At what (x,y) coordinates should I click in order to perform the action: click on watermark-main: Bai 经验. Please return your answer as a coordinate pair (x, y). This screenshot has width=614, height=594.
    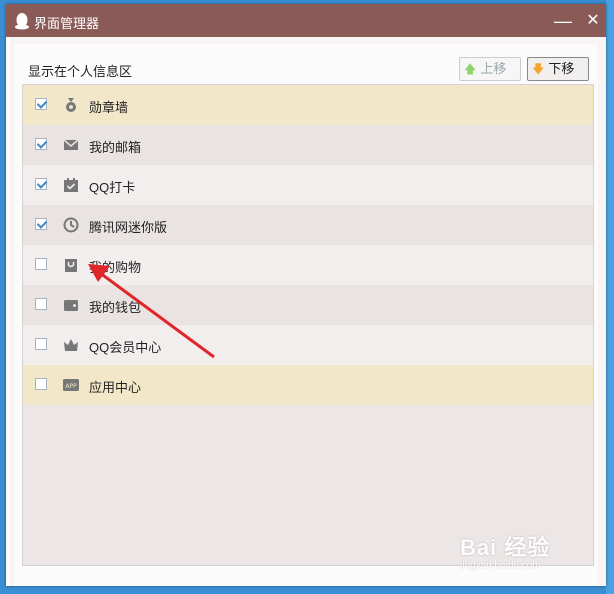
    Looking at the image, I should click on (505, 547).